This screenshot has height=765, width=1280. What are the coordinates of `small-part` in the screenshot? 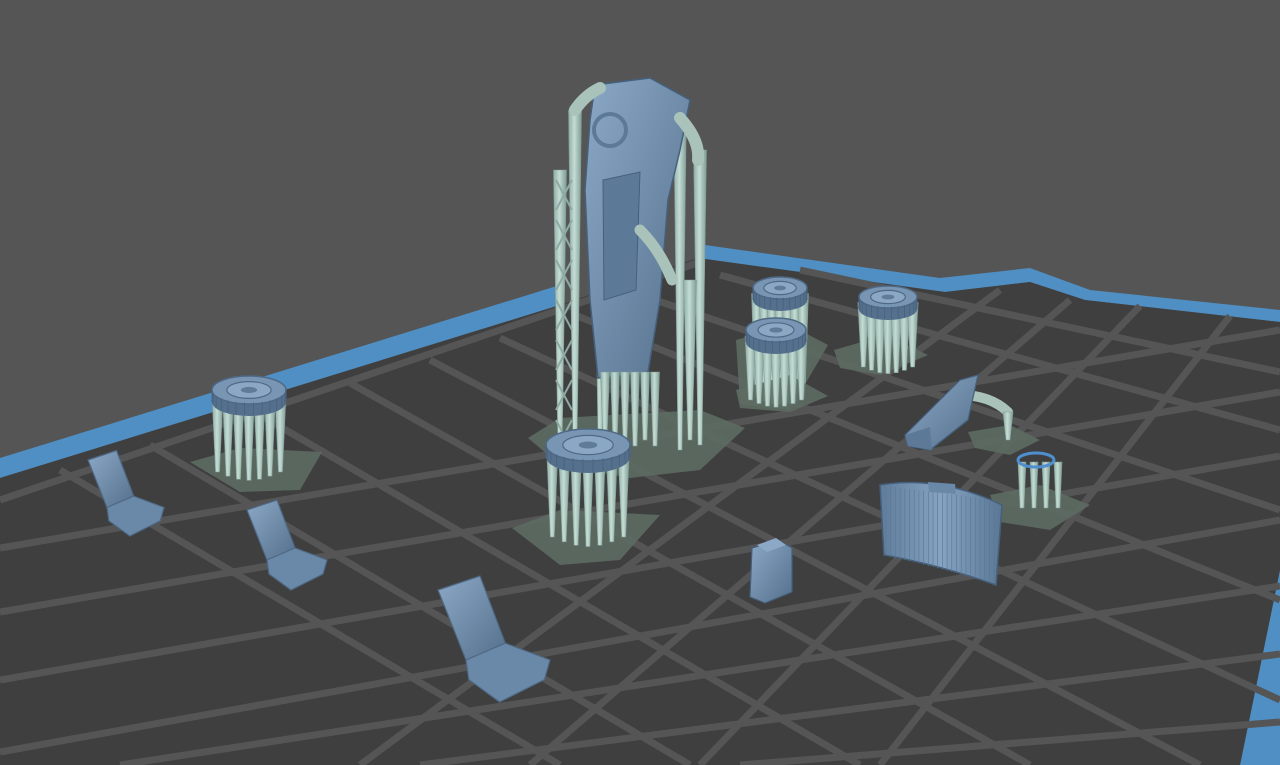 It's located at (771, 571).